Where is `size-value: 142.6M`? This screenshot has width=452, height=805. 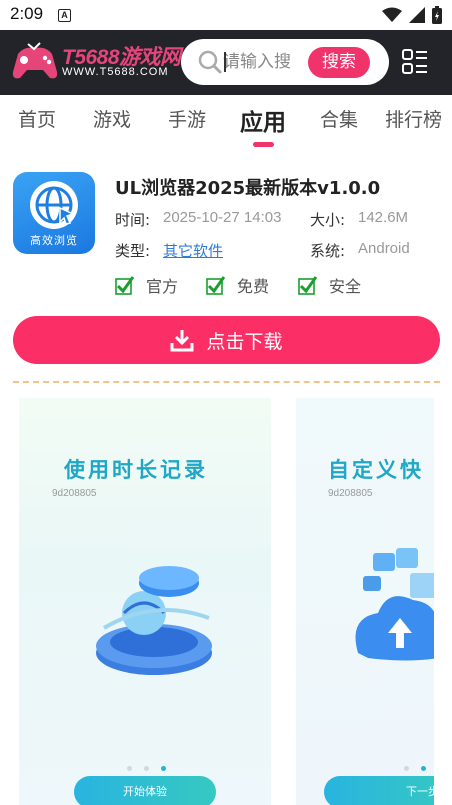
size-value: 142.6M is located at coordinates (383, 217).